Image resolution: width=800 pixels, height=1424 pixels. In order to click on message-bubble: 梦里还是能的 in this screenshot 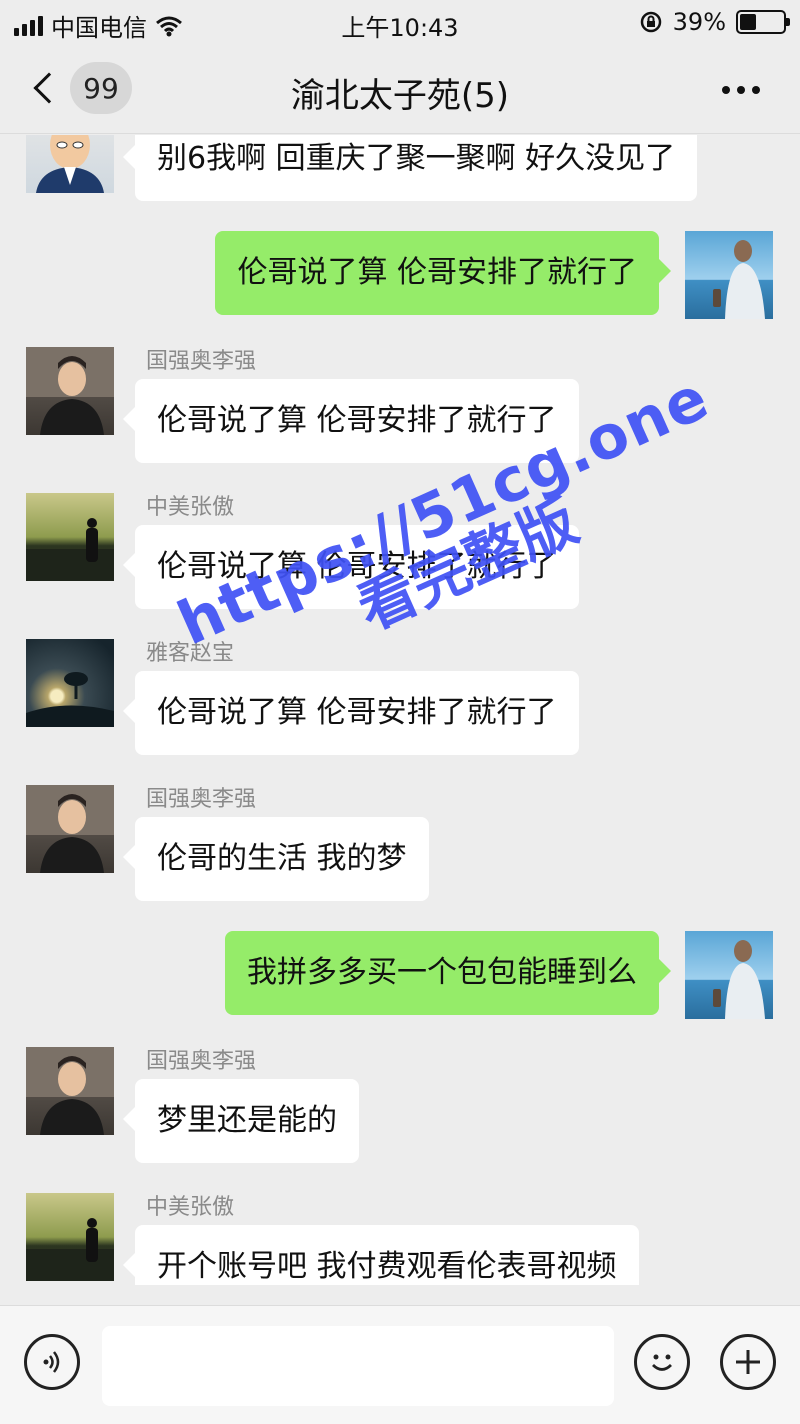, I will do `click(241, 1121)`.